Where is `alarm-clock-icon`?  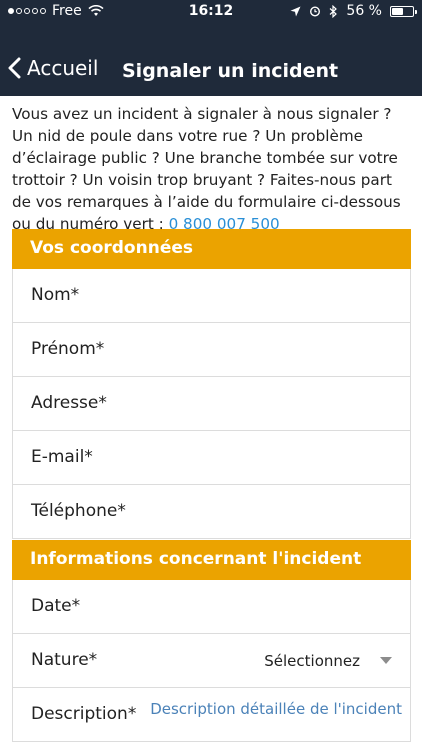 alarm-clock-icon is located at coordinates (315, 11).